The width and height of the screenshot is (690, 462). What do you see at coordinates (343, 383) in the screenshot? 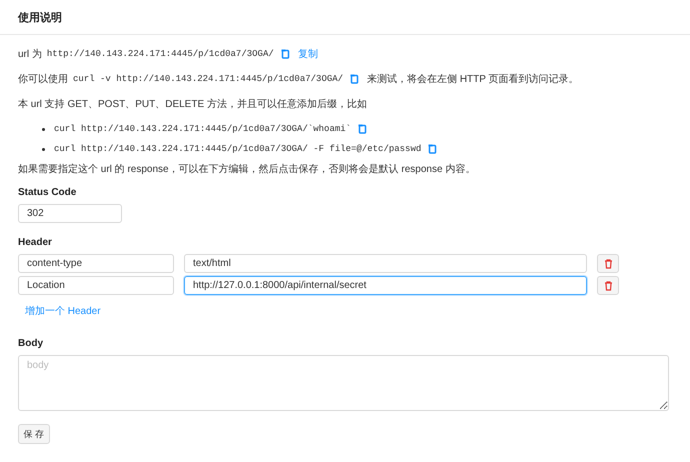
I see `body-field: body` at bounding box center [343, 383].